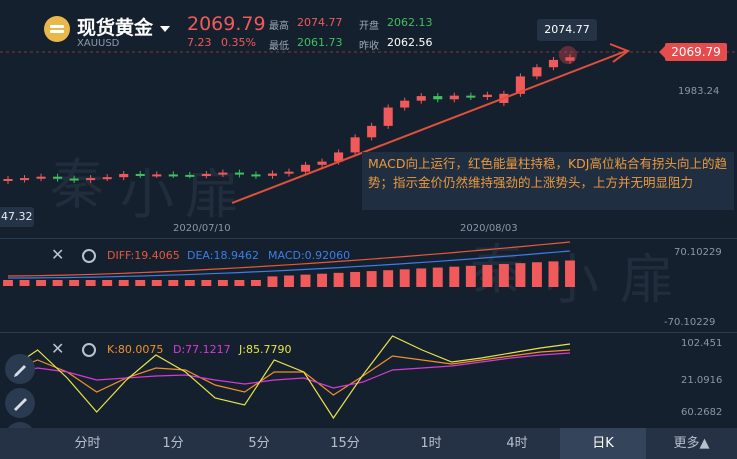  I want to click on tab-time-sharing: 分时, so click(87, 443).